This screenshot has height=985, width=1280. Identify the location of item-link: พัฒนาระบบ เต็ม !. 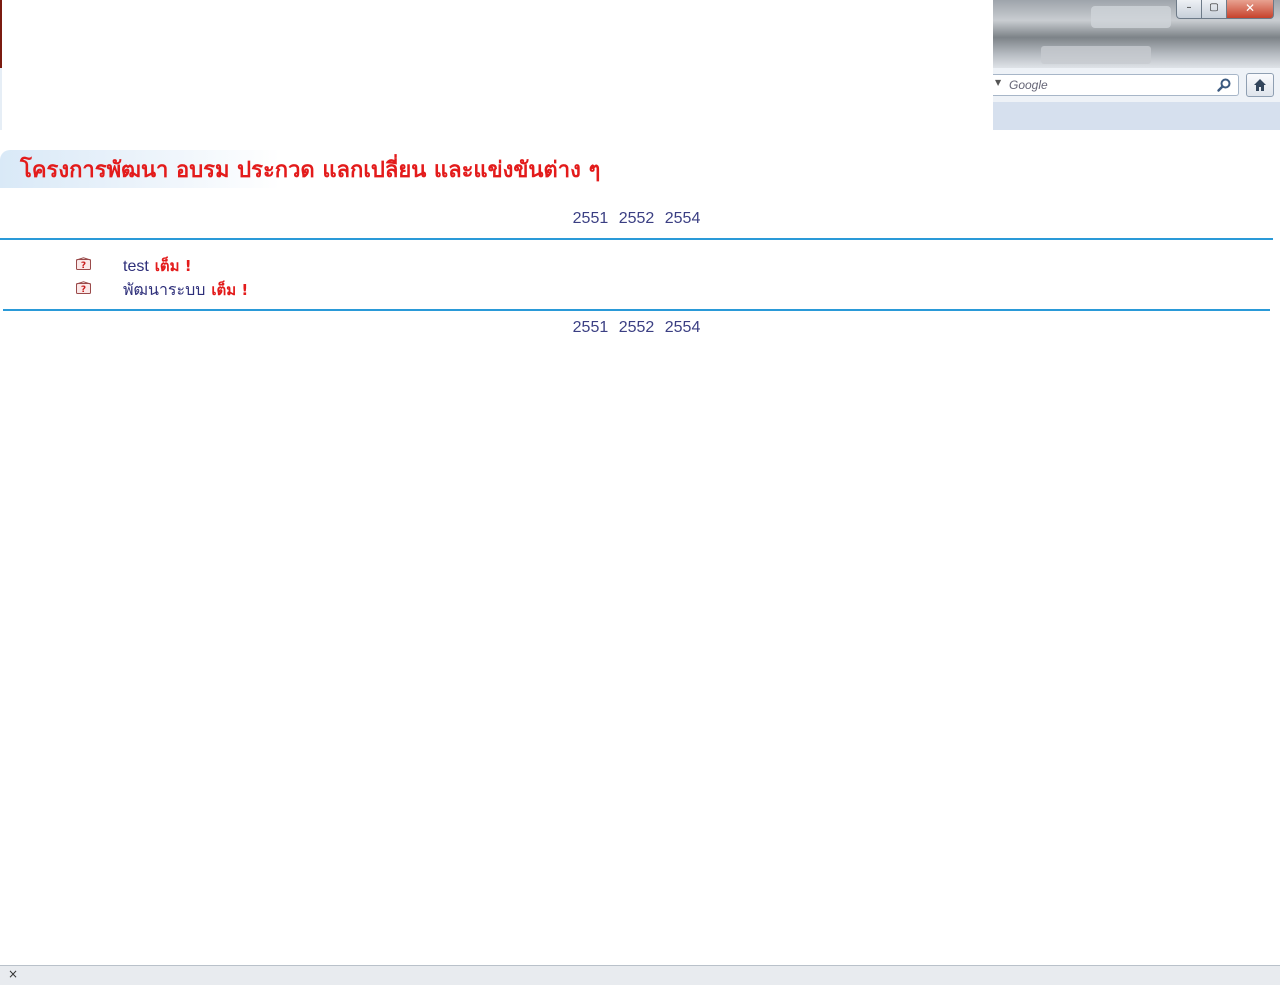
(185, 290).